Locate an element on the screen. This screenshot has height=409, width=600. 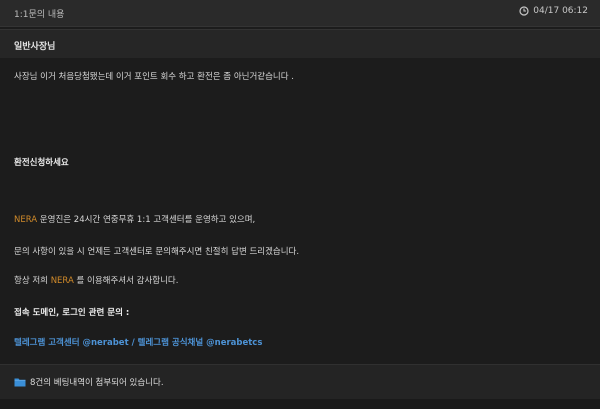
telegram-support-link: 텔레그램 고객센터 @nerabet is located at coordinates (71, 343).